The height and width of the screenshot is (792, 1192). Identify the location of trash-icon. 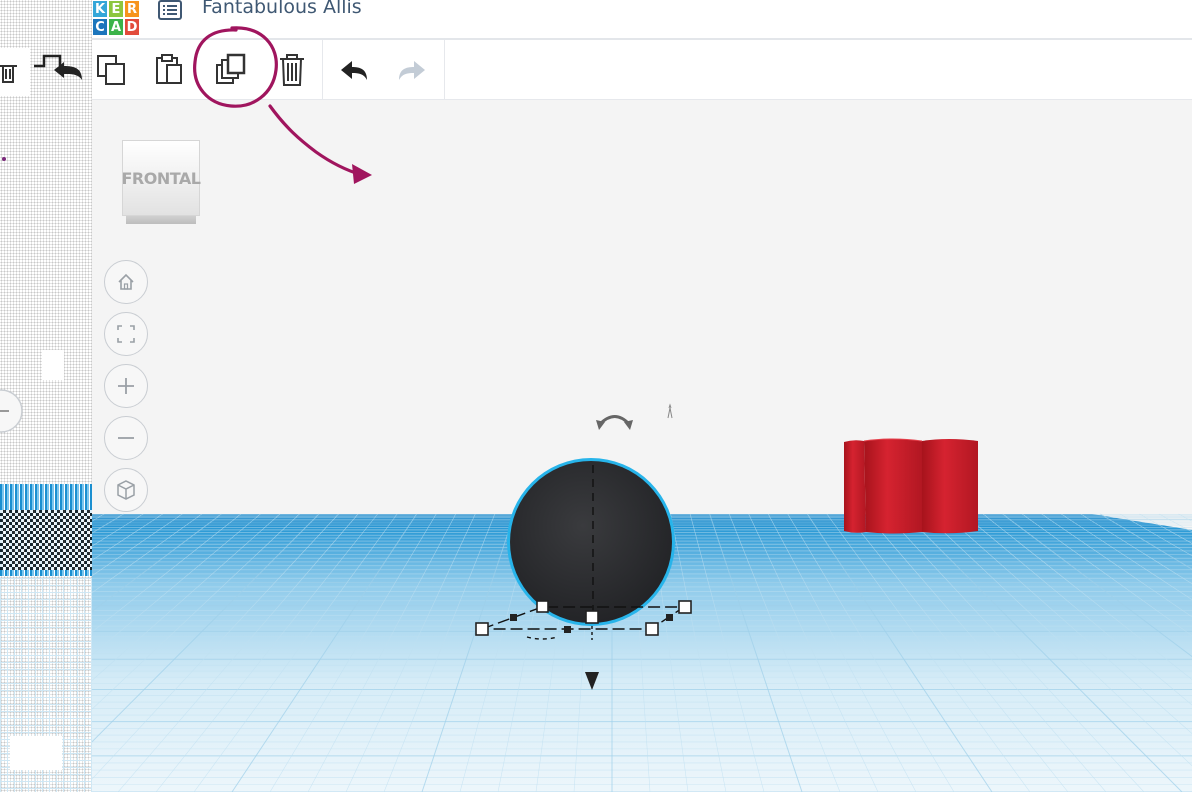
(292, 70).